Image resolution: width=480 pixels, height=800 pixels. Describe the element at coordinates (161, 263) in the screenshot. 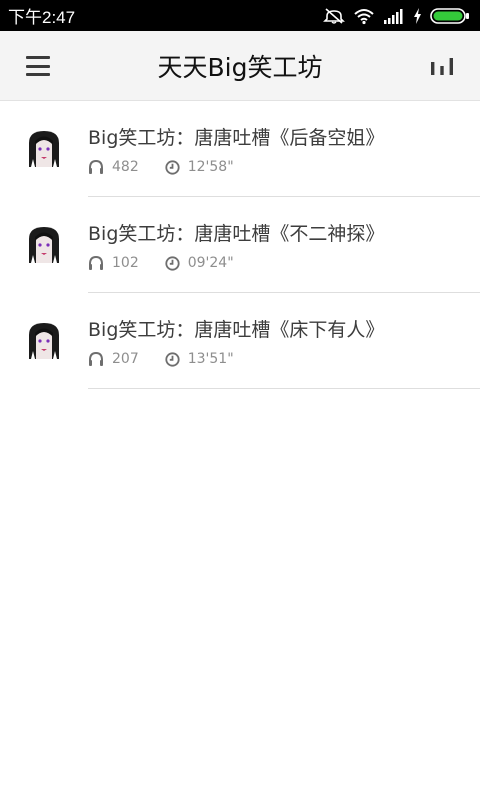

I see `episode-meta: 102 09'24"` at that location.